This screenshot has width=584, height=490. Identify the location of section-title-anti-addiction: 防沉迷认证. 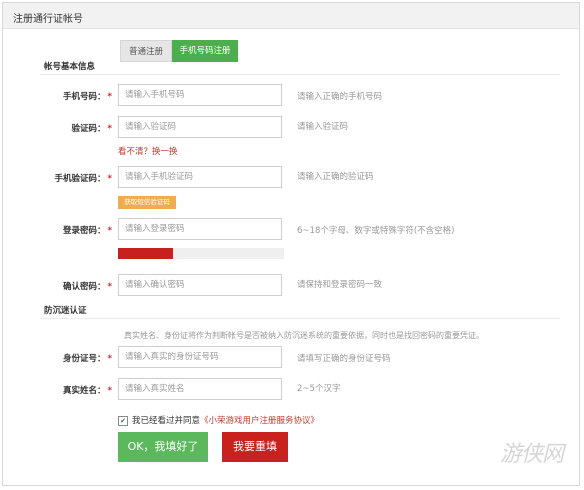
(65, 311).